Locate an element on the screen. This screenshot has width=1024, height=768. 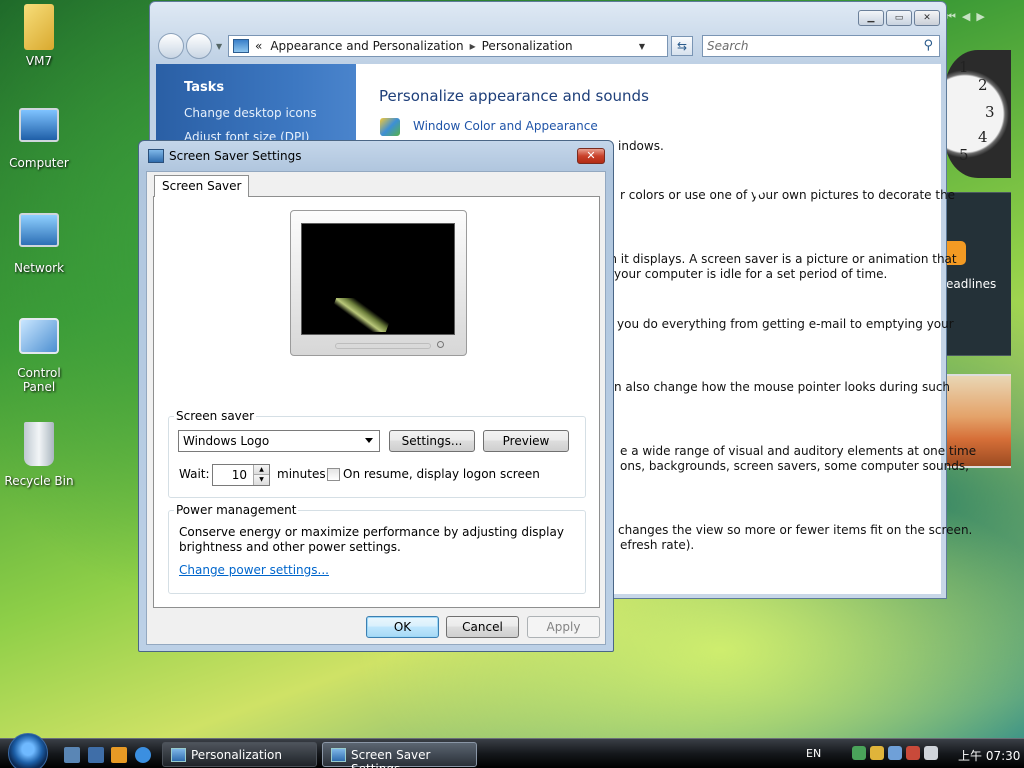
ok-button: OK is located at coordinates (402, 627).